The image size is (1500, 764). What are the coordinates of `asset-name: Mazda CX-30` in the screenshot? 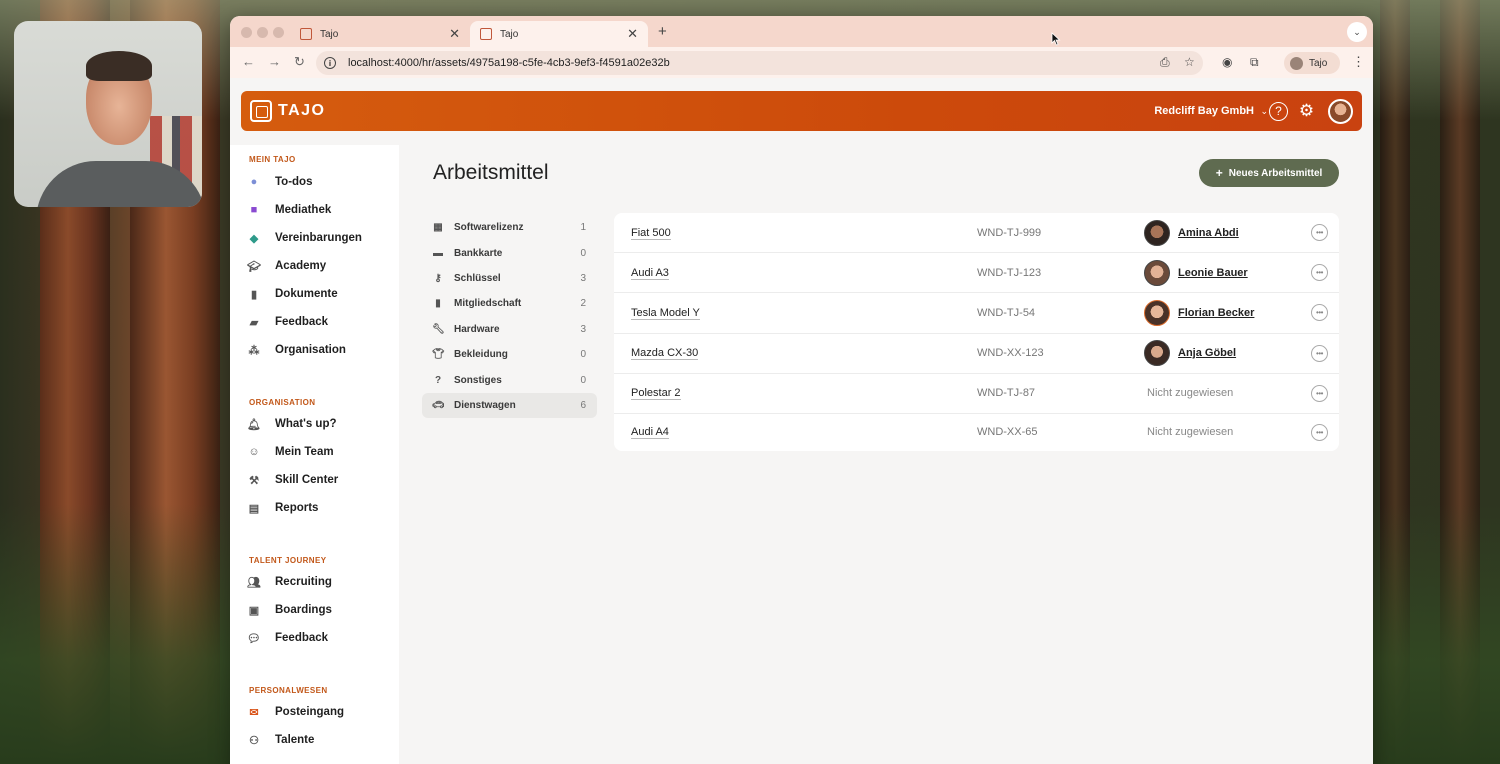 It's located at (665, 354).